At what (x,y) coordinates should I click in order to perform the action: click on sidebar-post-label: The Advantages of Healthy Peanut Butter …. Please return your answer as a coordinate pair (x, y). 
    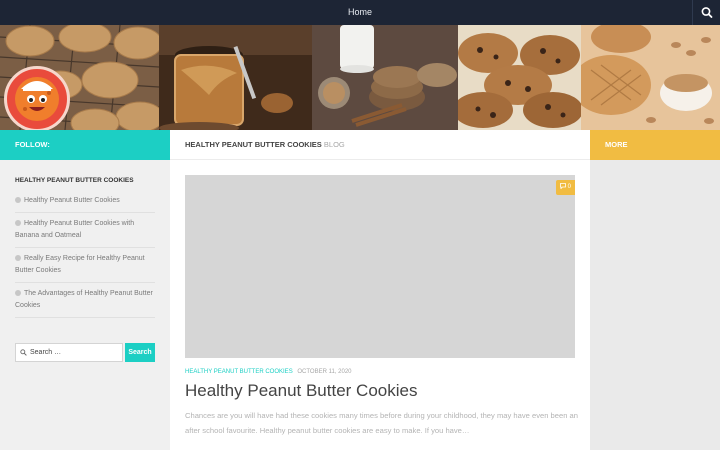
    Looking at the image, I should click on (84, 299).